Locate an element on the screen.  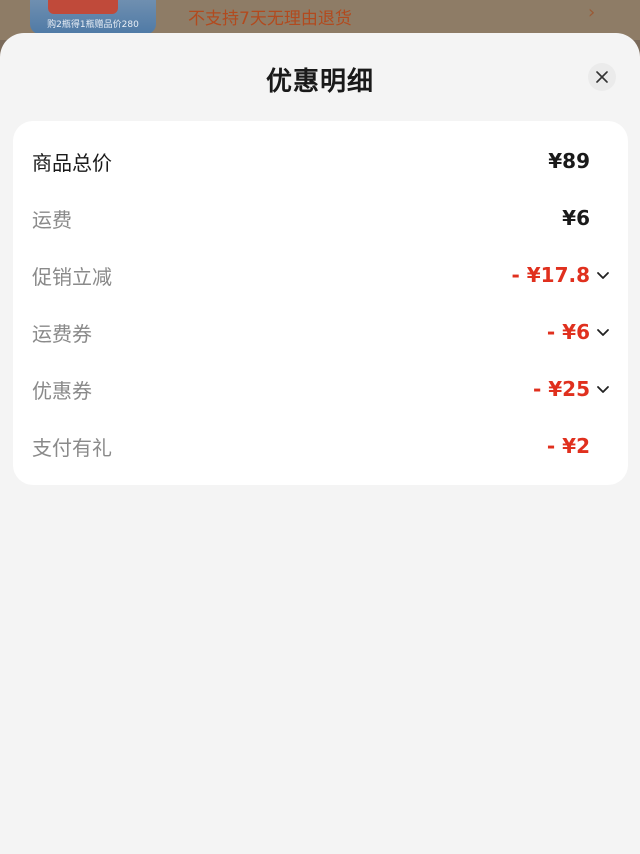
product-thumbnail-caption: 购2瓶得1瓶赠品价280 is located at coordinates (93, 25).